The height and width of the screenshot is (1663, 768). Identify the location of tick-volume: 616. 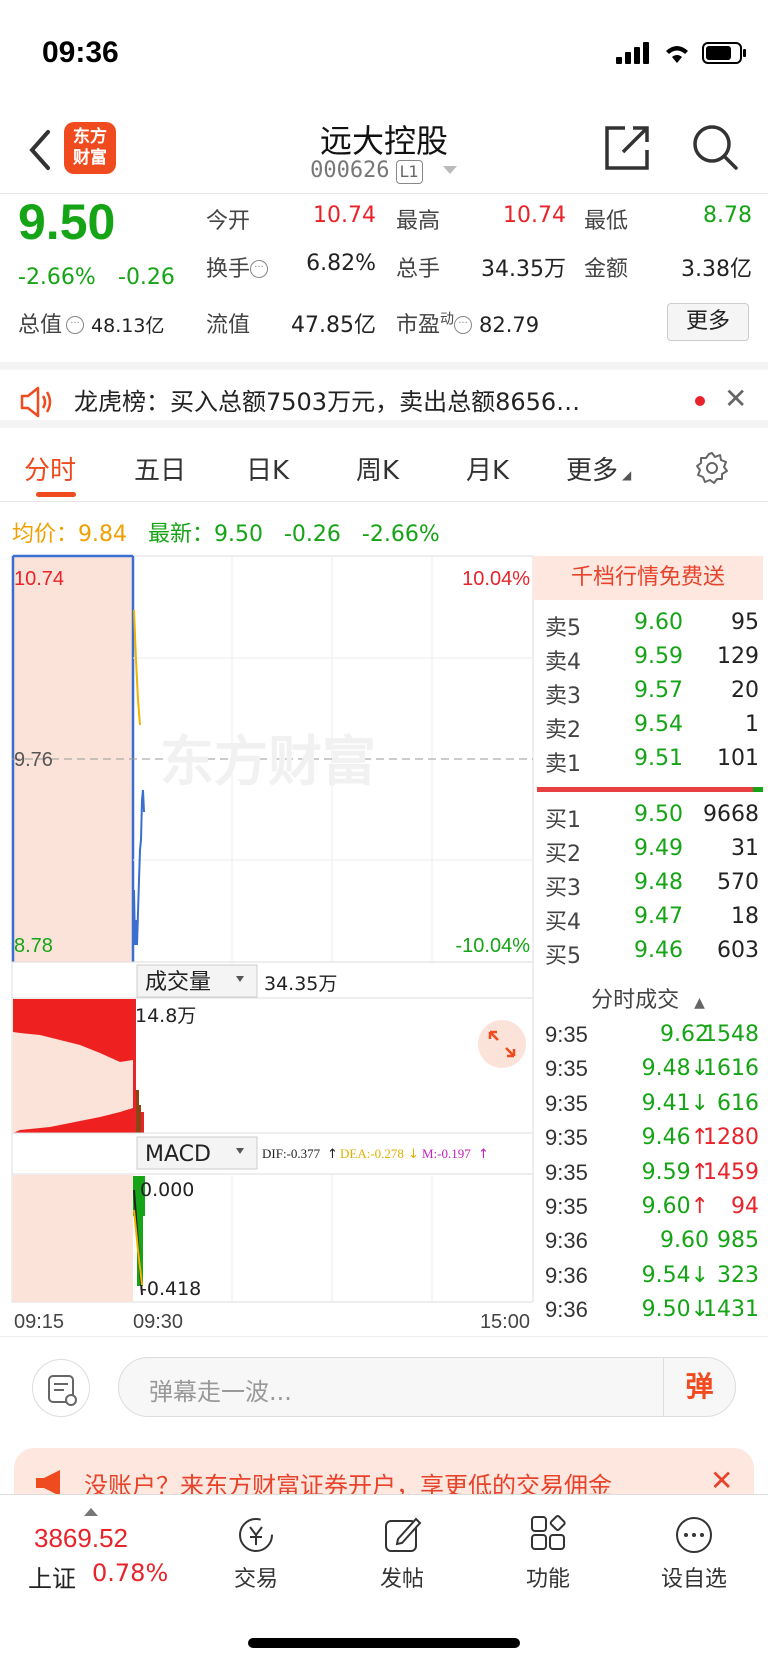
(738, 1103).